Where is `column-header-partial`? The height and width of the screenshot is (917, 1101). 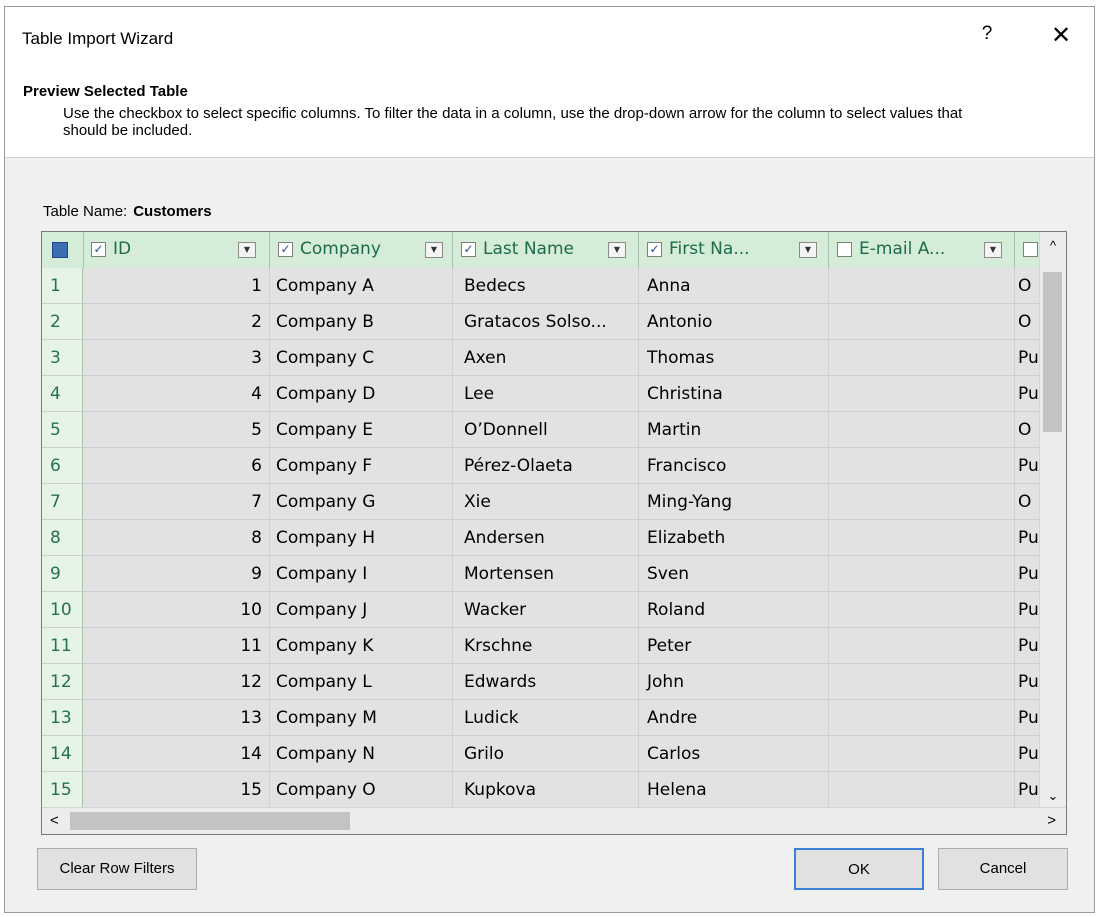
column-header-partial is located at coordinates (1027, 250).